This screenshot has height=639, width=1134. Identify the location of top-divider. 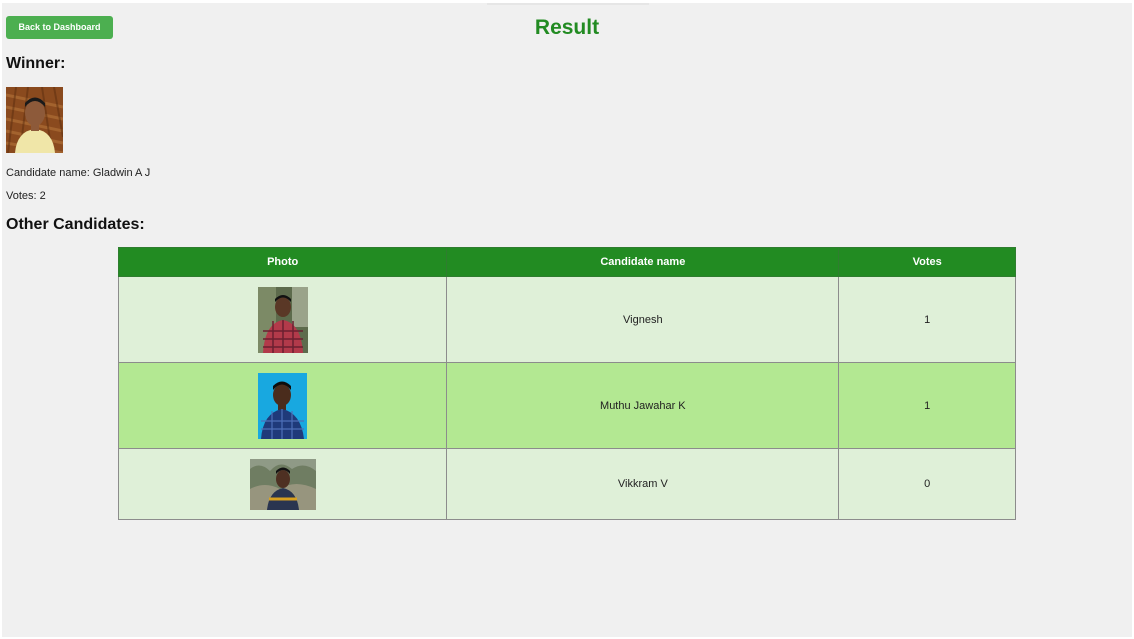
(568, 4).